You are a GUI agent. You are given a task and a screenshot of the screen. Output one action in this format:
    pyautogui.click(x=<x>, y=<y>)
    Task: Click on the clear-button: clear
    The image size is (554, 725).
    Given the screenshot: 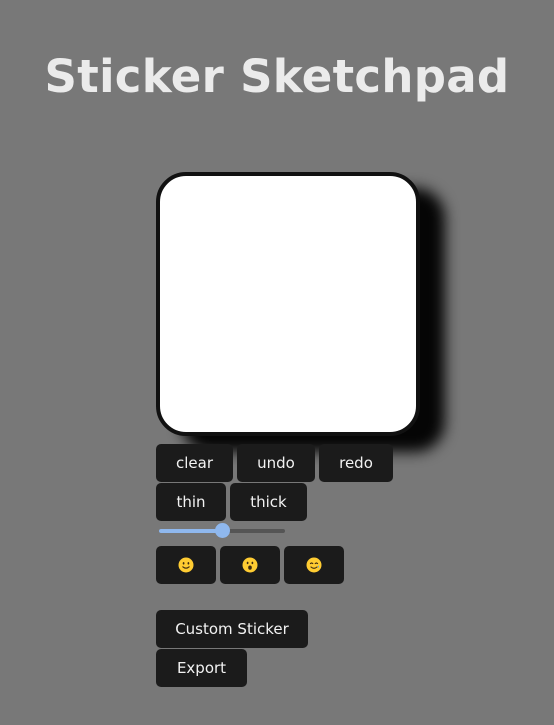 What is the action you would take?
    pyautogui.click(x=194, y=463)
    